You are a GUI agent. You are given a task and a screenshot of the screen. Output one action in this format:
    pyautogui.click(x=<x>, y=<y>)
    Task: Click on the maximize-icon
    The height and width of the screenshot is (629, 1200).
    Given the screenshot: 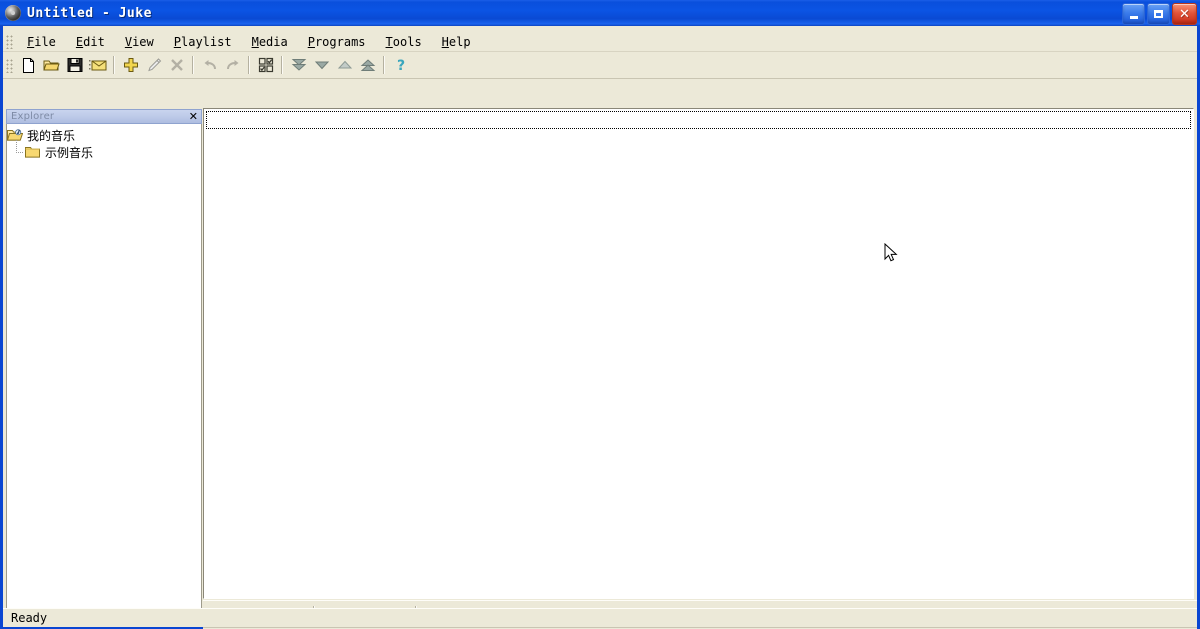 What is the action you would take?
    pyautogui.click(x=1158, y=14)
    